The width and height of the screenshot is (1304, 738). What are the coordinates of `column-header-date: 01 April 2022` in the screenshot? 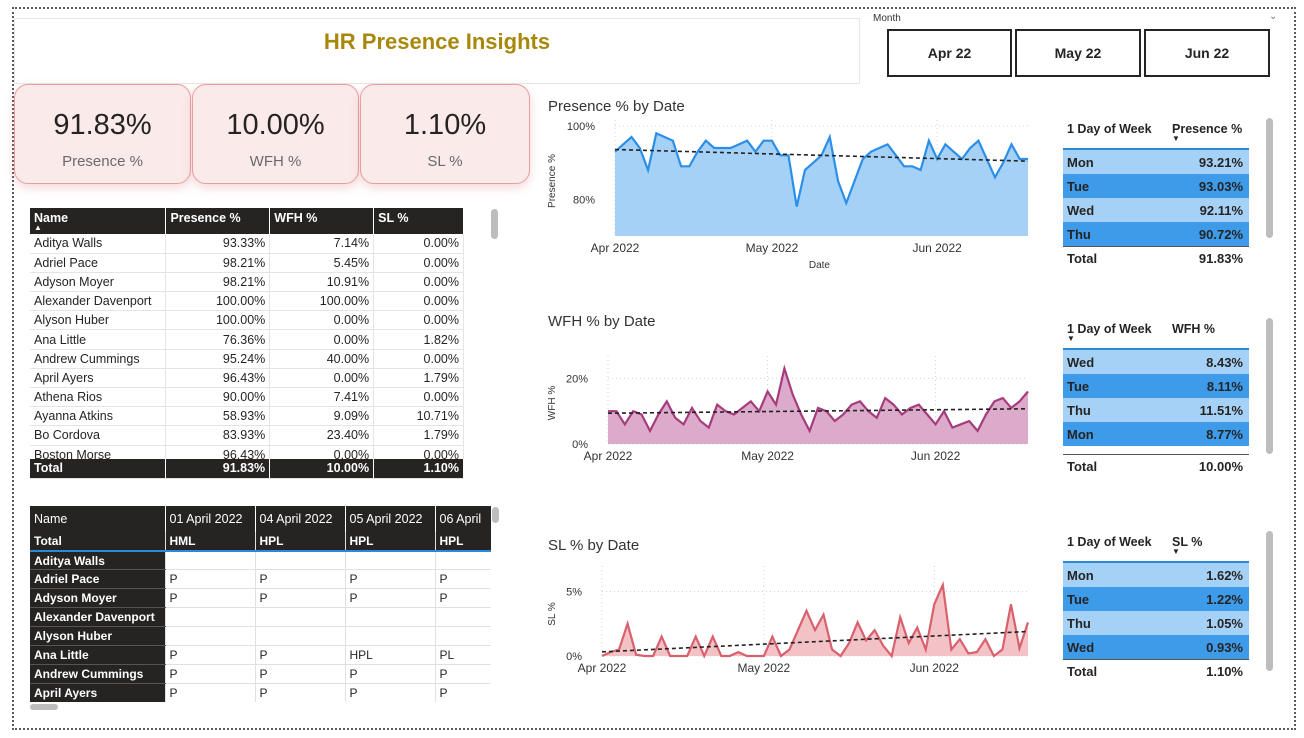 It's located at (210, 519).